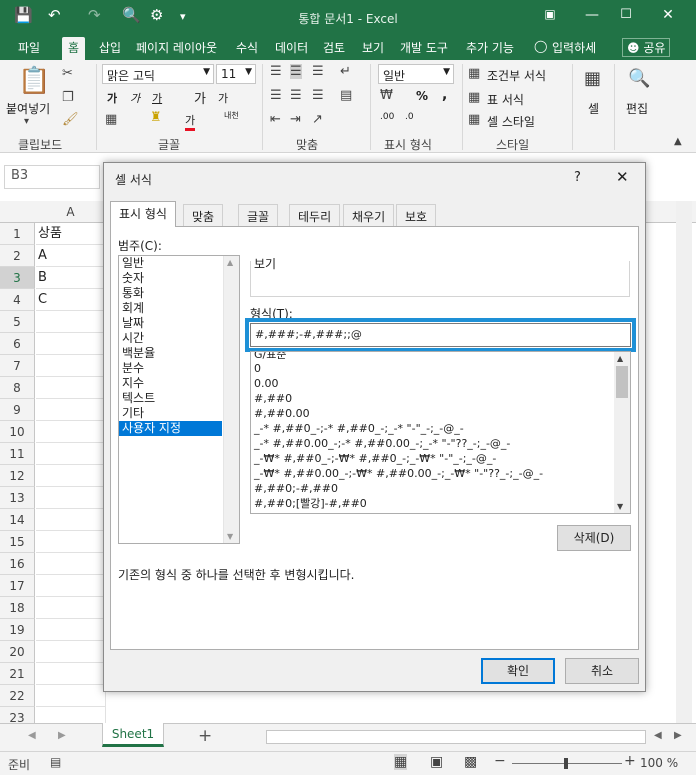 The image size is (696, 775). I want to click on row-header: 16, so click(17, 564).